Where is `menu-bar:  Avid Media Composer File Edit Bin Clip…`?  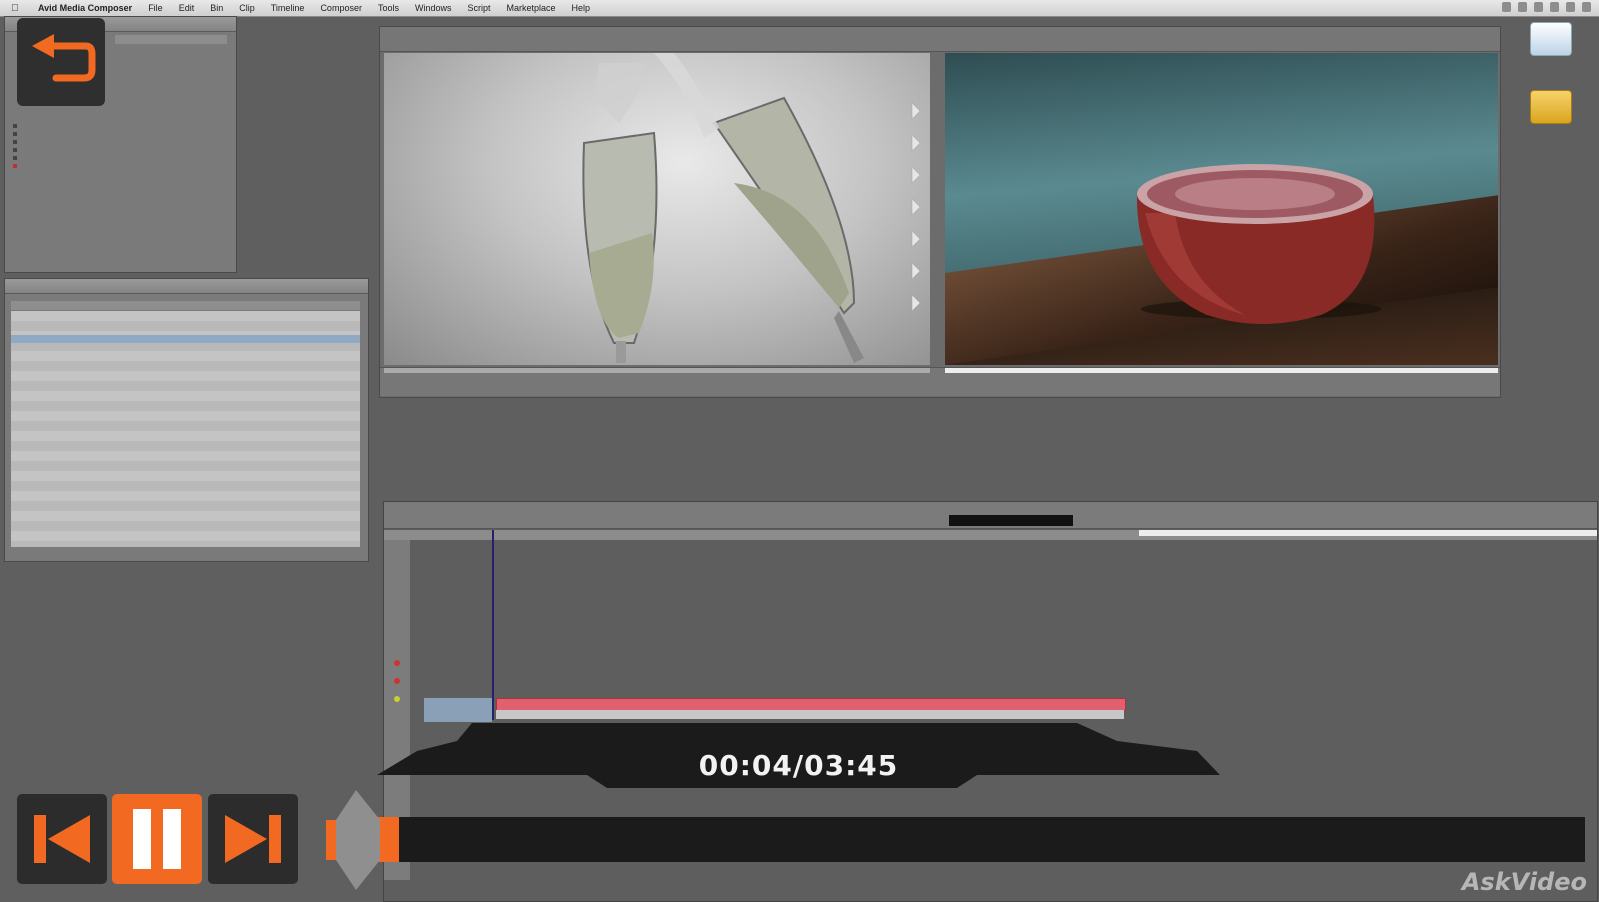 menu-bar:  Avid Media Composer File Edit Bin Clip… is located at coordinates (799, 8).